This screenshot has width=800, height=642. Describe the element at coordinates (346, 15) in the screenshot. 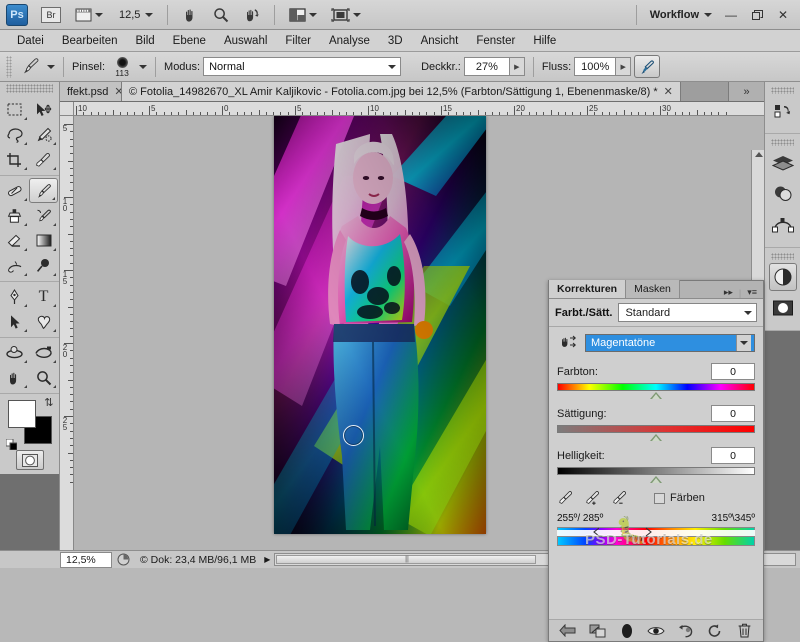

I see `screen-mode-button` at that location.